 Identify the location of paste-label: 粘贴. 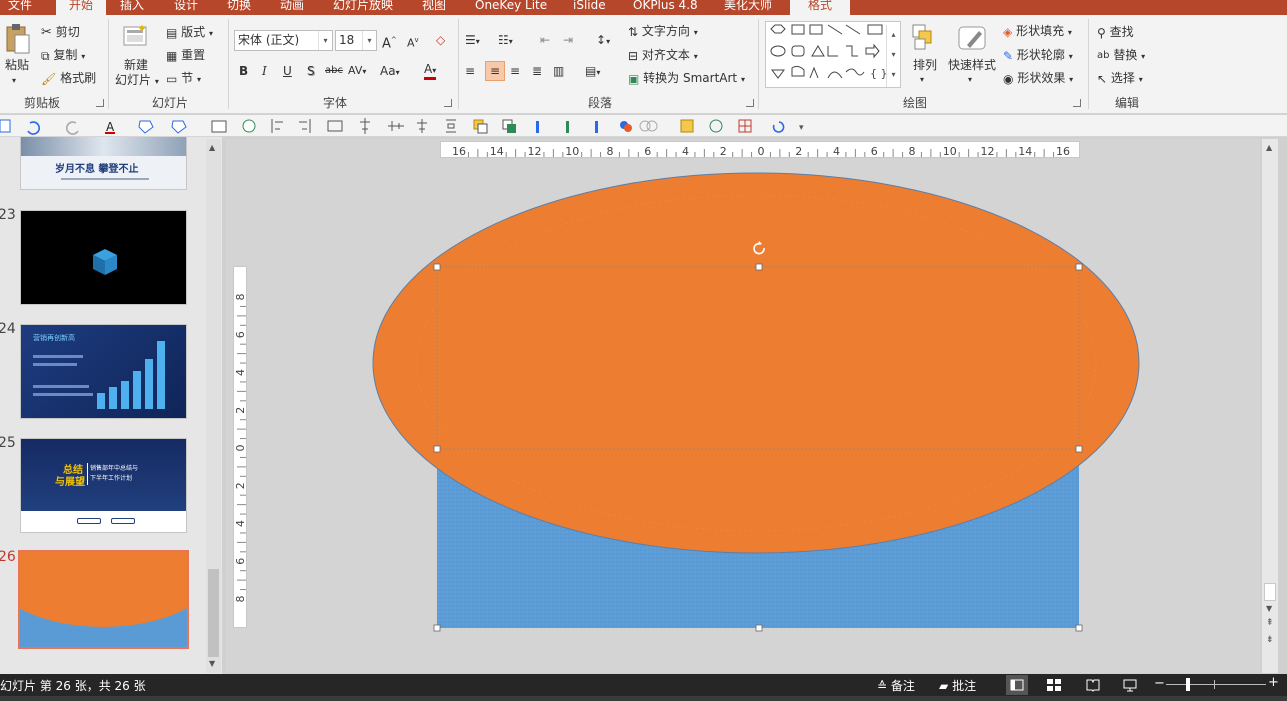
(17, 65).